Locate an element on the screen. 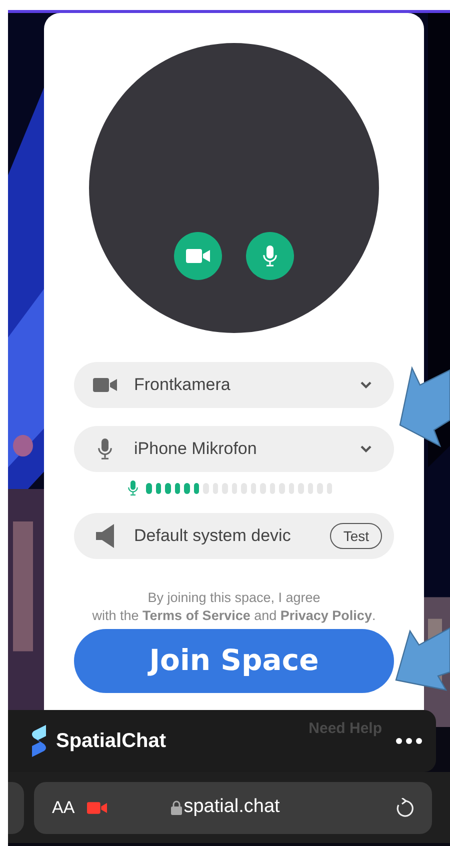  camera-toggle is located at coordinates (198, 256).